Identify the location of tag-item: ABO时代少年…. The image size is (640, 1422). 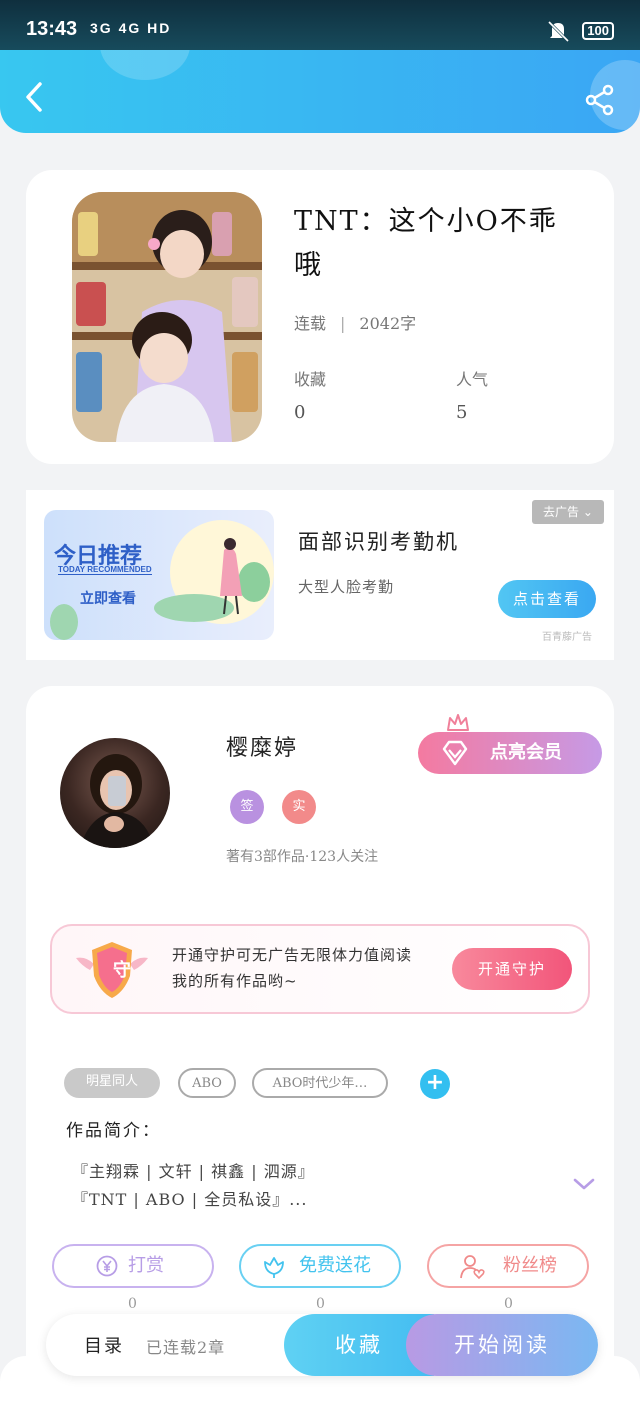
(320, 1083).